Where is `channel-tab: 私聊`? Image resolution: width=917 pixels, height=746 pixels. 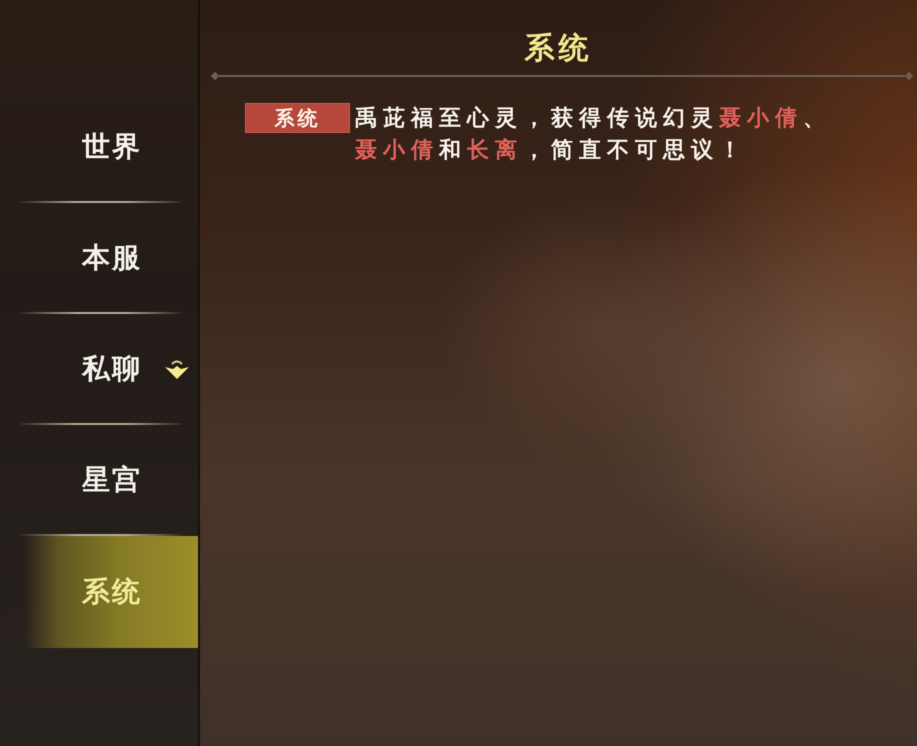 channel-tab: 私聊 is located at coordinates (99, 368).